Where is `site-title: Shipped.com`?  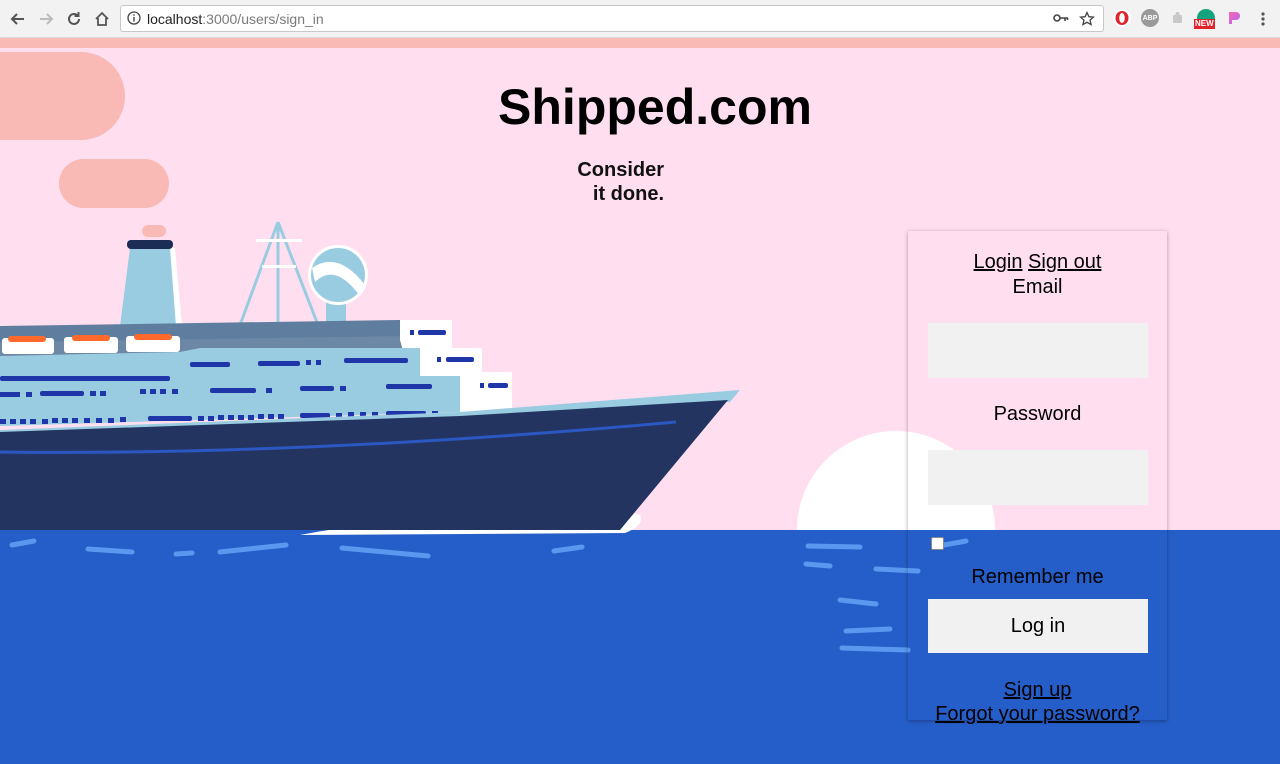
site-title: Shipped.com is located at coordinates (655, 107).